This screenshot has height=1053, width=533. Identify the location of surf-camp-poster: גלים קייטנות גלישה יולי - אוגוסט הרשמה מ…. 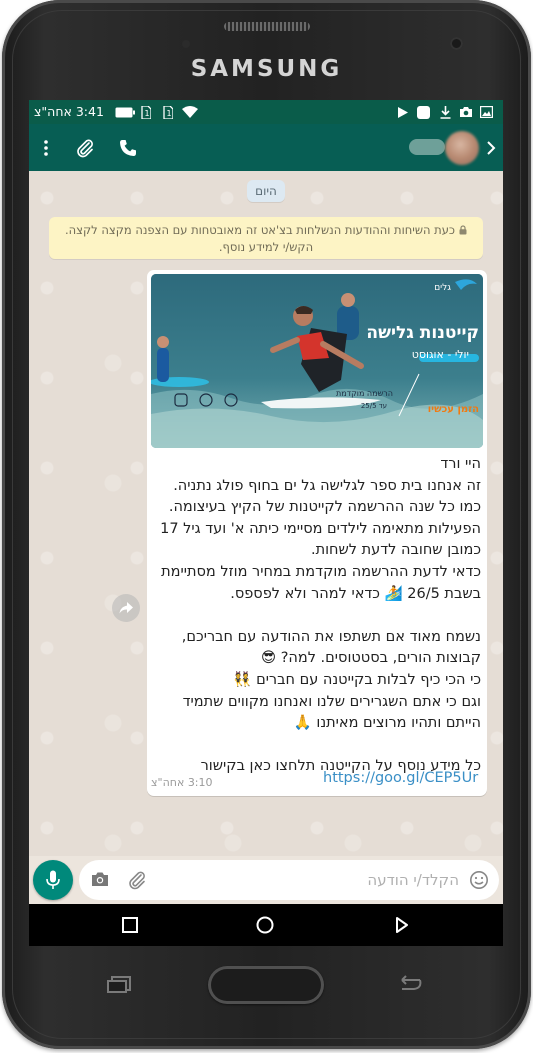
(317, 361).